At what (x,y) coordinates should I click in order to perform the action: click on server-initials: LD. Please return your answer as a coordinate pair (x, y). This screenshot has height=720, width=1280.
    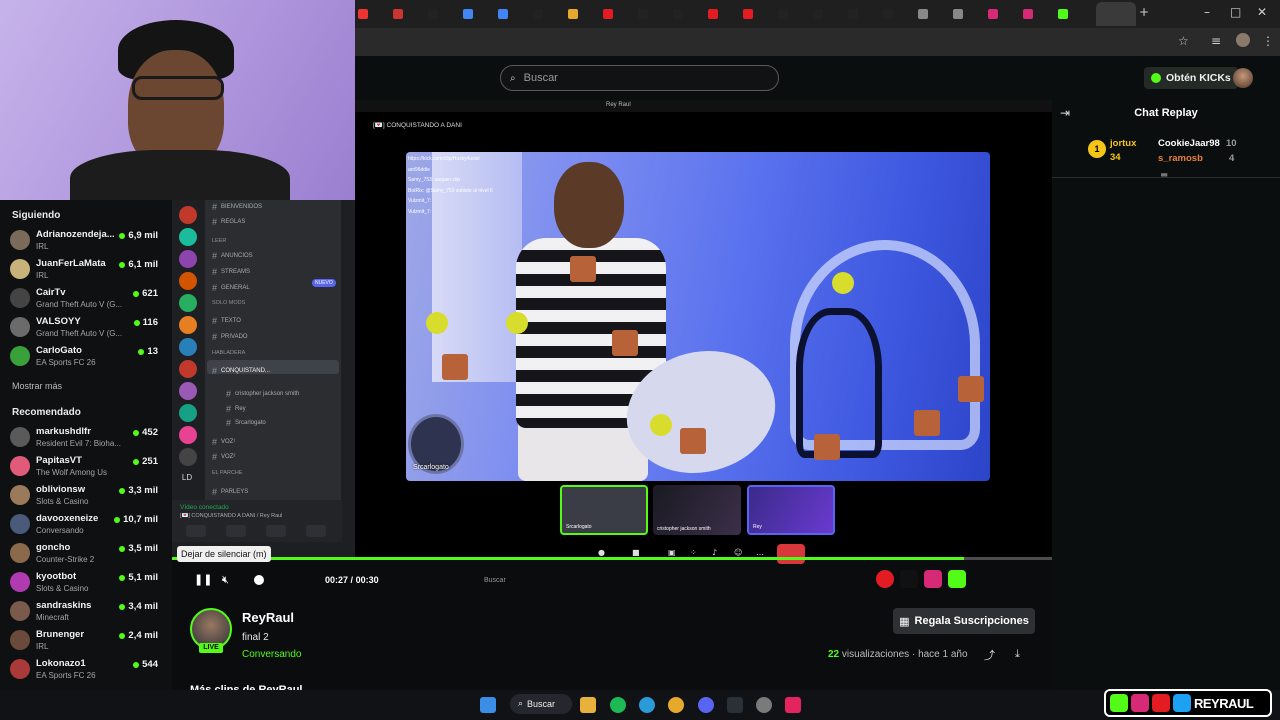
    Looking at the image, I should click on (187, 480).